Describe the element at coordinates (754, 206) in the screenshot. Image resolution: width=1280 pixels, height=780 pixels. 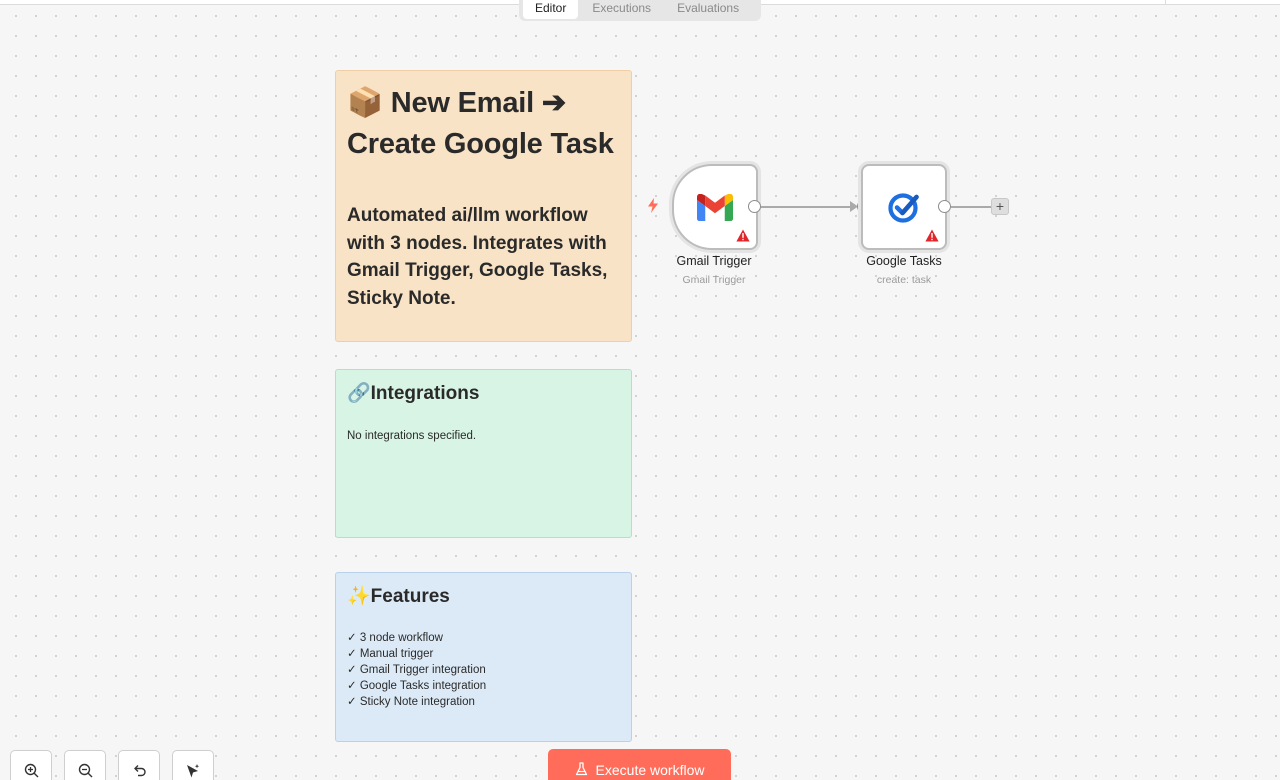
I see `gmail-output-handle` at that location.